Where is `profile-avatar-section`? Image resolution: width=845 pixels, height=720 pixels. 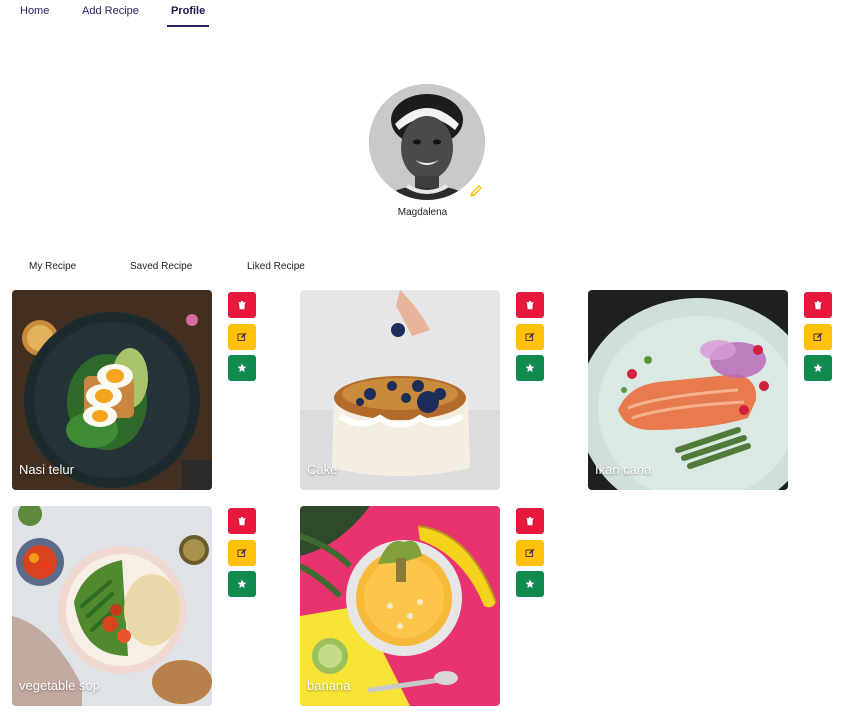 profile-avatar-section is located at coordinates (427, 142).